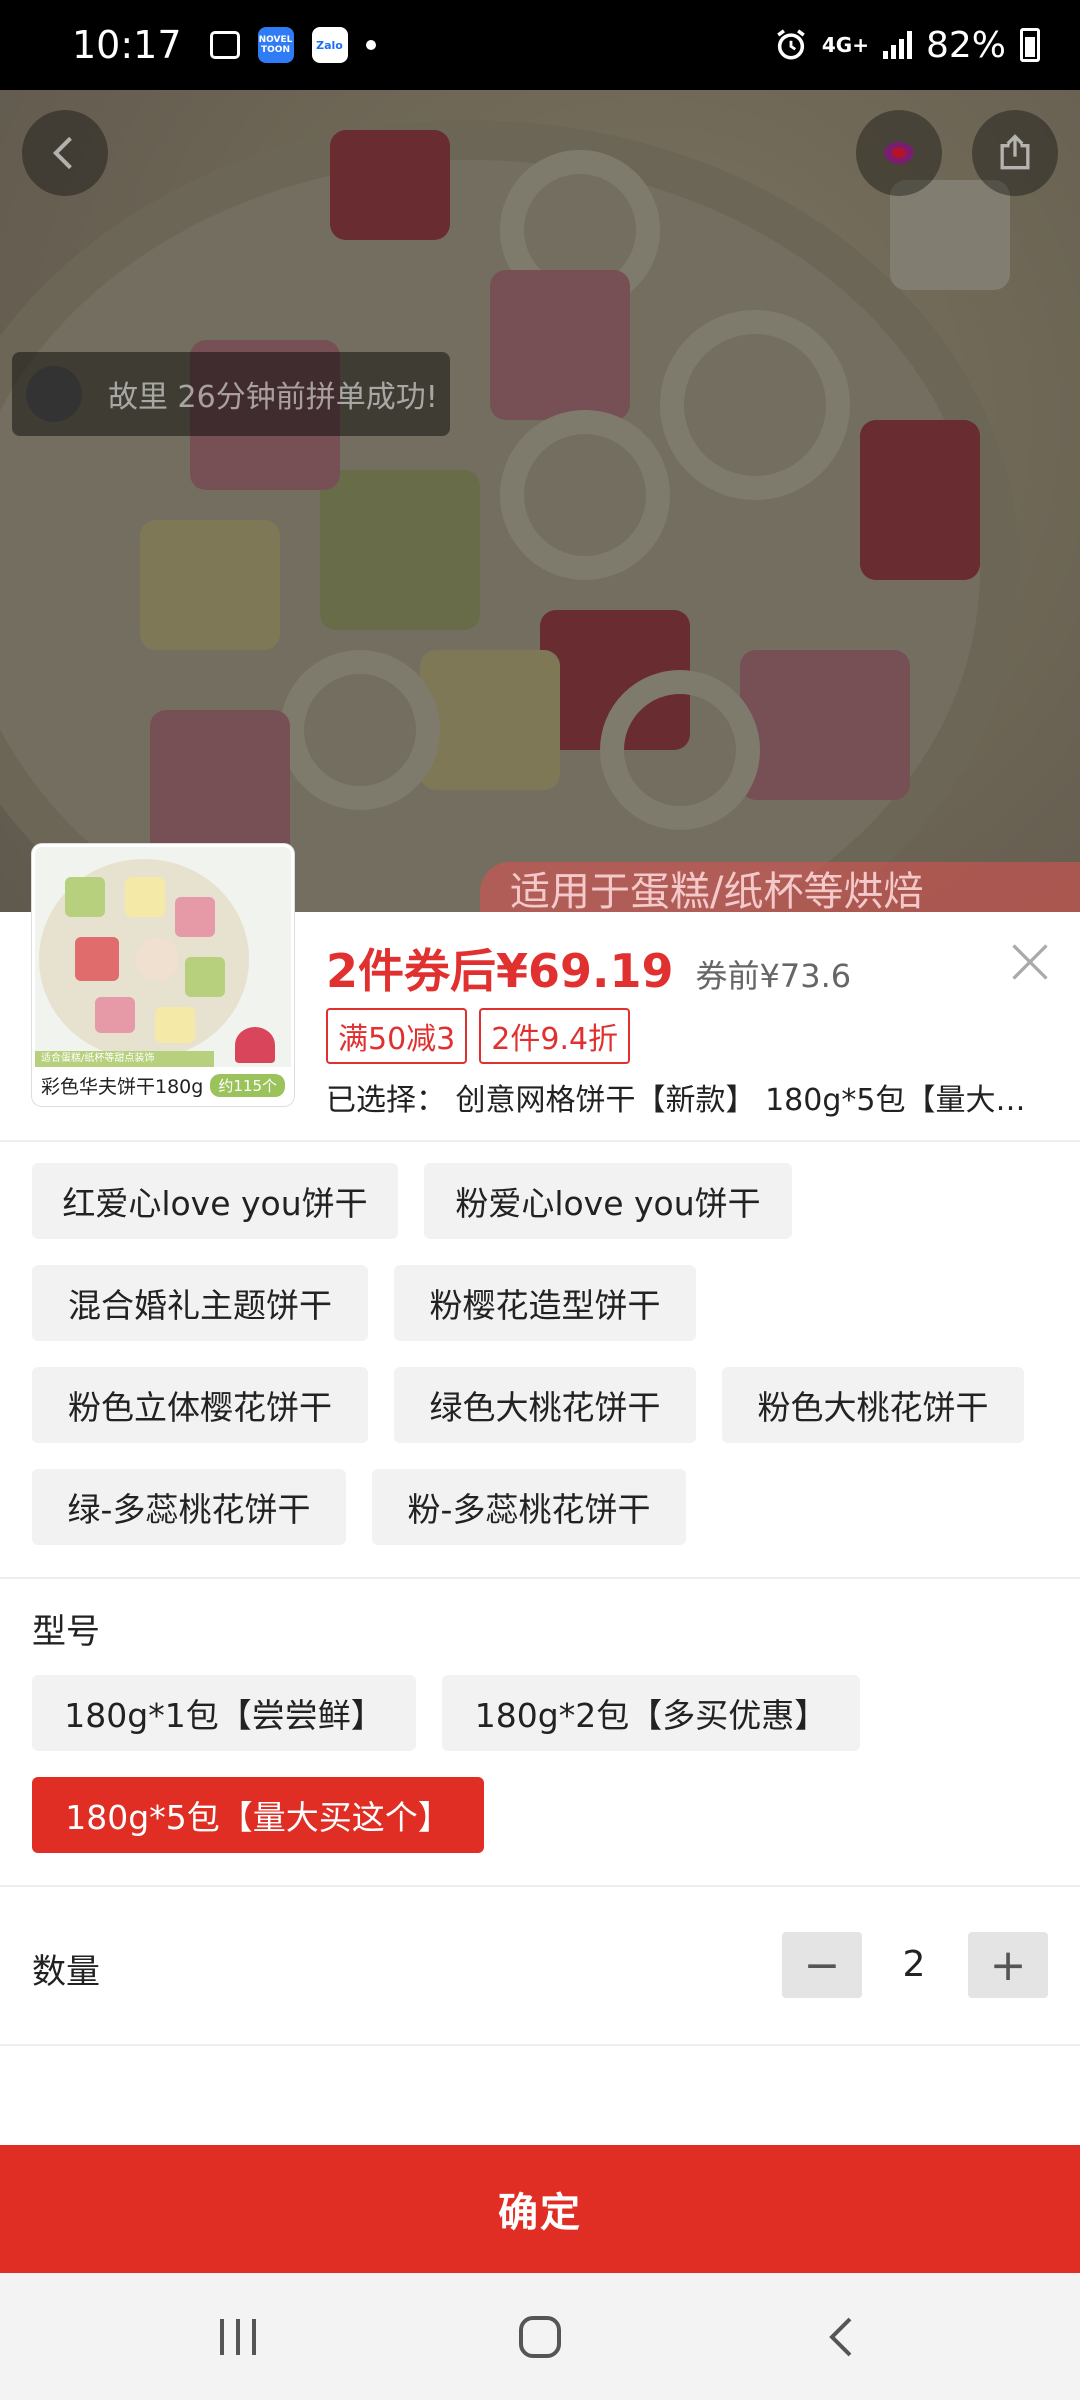  Describe the element at coordinates (127, 45) in the screenshot. I see `clock: 10:17` at that location.